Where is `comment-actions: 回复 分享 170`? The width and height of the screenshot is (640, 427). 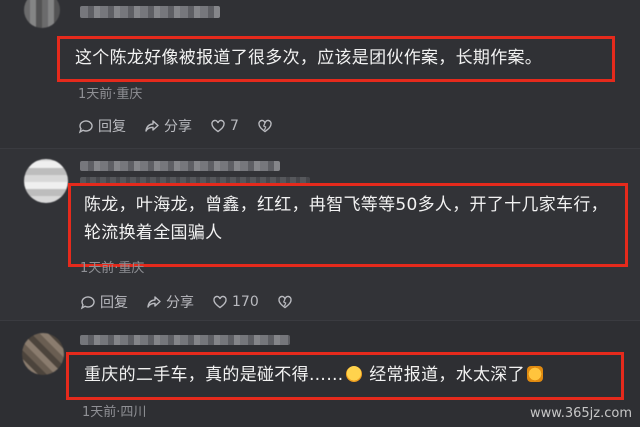 comment-actions: 回复 分享 170 is located at coordinates (197, 302).